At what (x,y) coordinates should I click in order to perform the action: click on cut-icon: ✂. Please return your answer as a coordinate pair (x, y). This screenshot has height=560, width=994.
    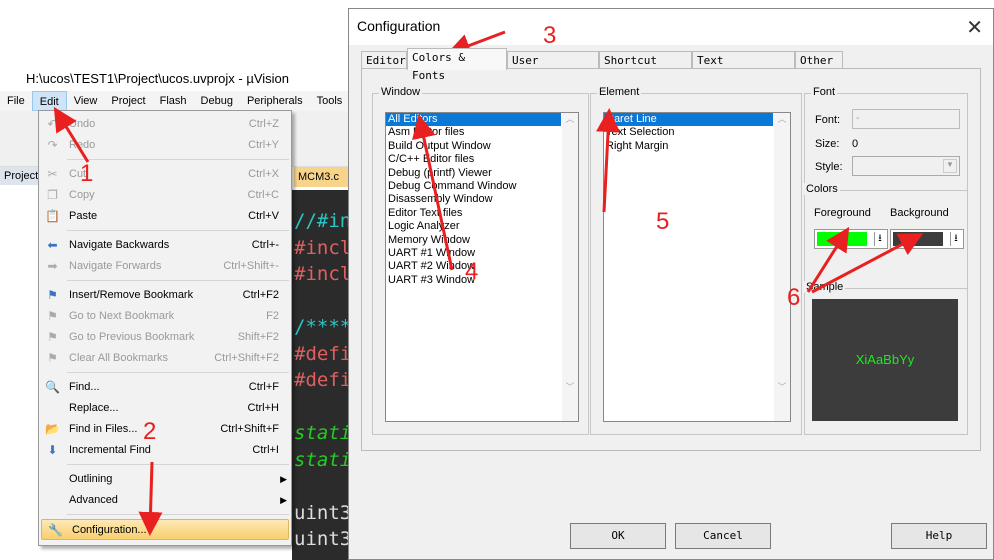
    Looking at the image, I should click on (52, 174).